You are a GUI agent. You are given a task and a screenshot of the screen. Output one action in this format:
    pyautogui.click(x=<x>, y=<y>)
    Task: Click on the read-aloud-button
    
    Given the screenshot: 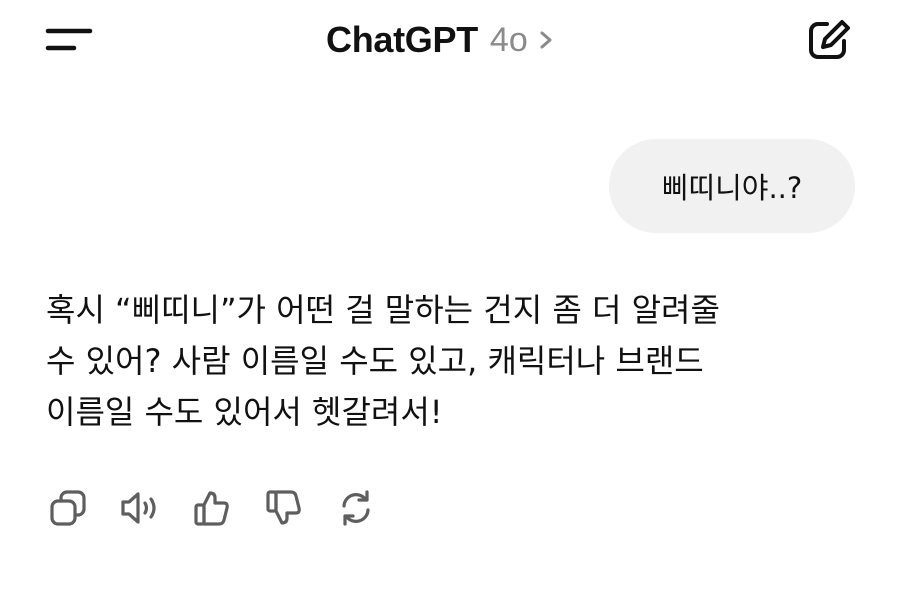 What is the action you would take?
    pyautogui.click(x=140, y=508)
    